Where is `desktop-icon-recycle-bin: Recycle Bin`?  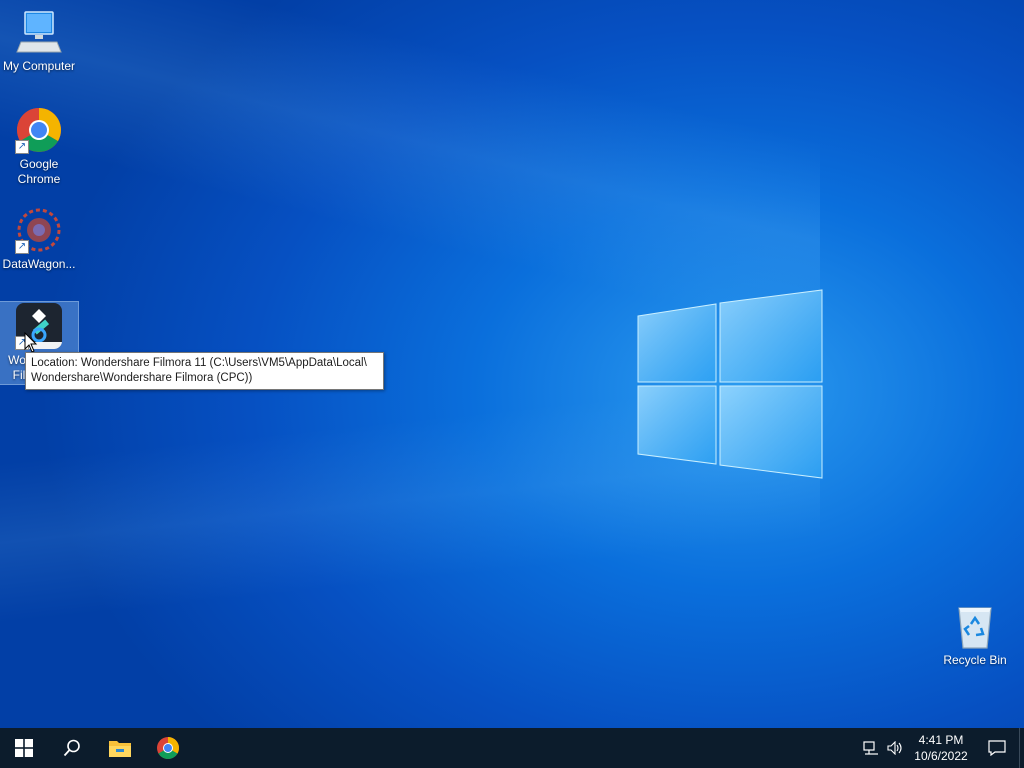 desktop-icon-recycle-bin: Recycle Bin is located at coordinates (975, 635).